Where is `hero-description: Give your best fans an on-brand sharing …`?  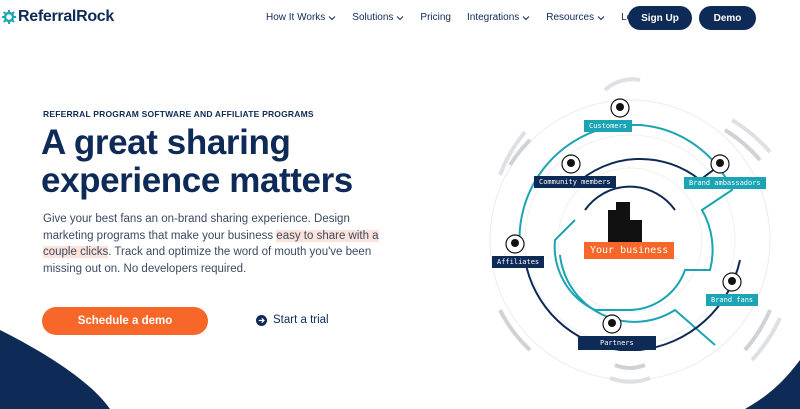 hero-description: Give your best fans an on-brand sharing … is located at coordinates (211, 244).